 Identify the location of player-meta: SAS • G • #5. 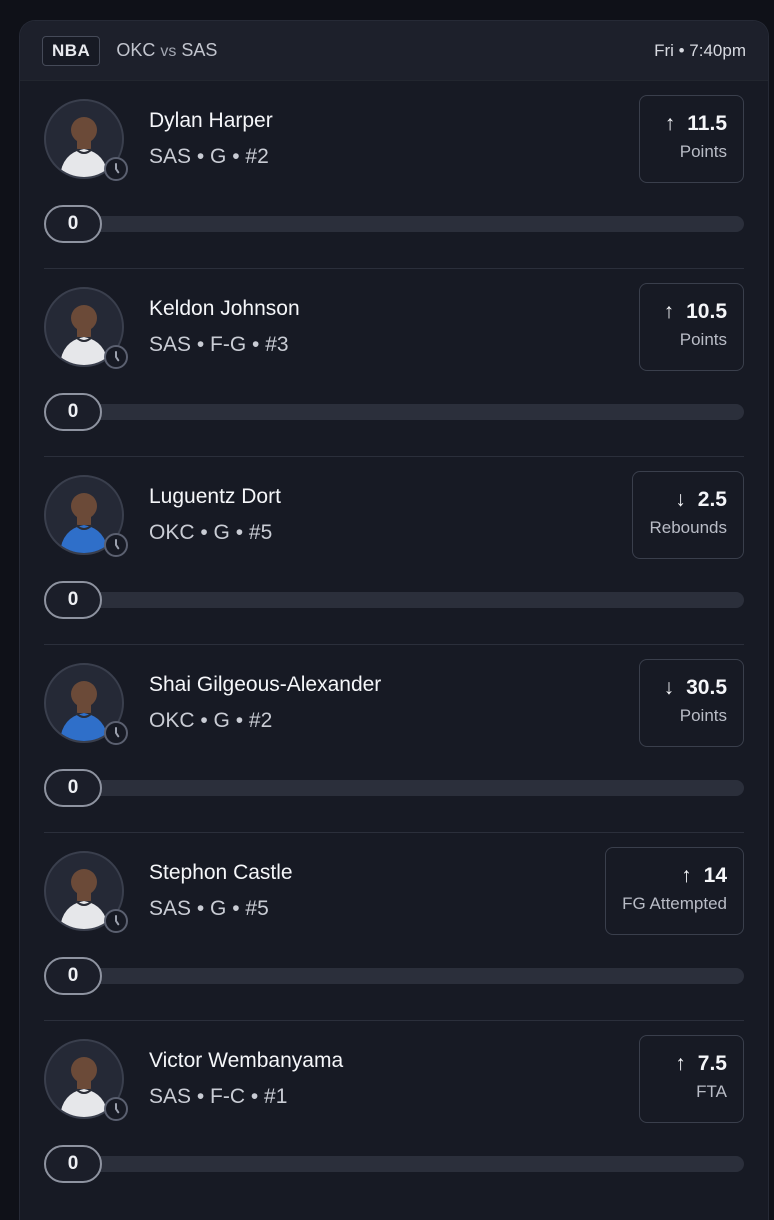
(209, 908).